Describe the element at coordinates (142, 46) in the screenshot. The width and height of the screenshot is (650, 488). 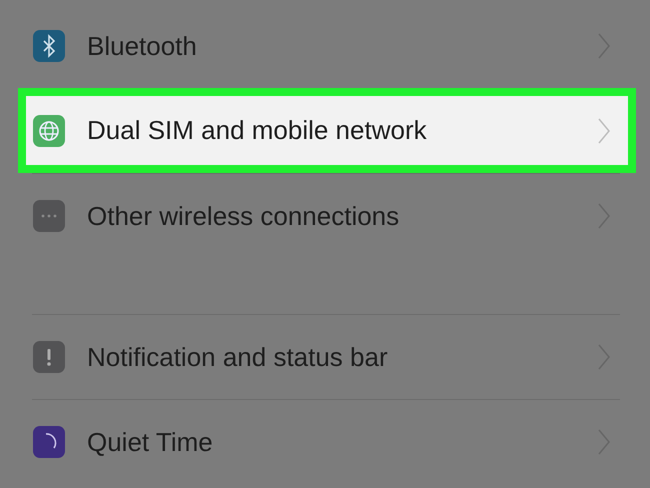
I see `item-label: Bluetooth` at that location.